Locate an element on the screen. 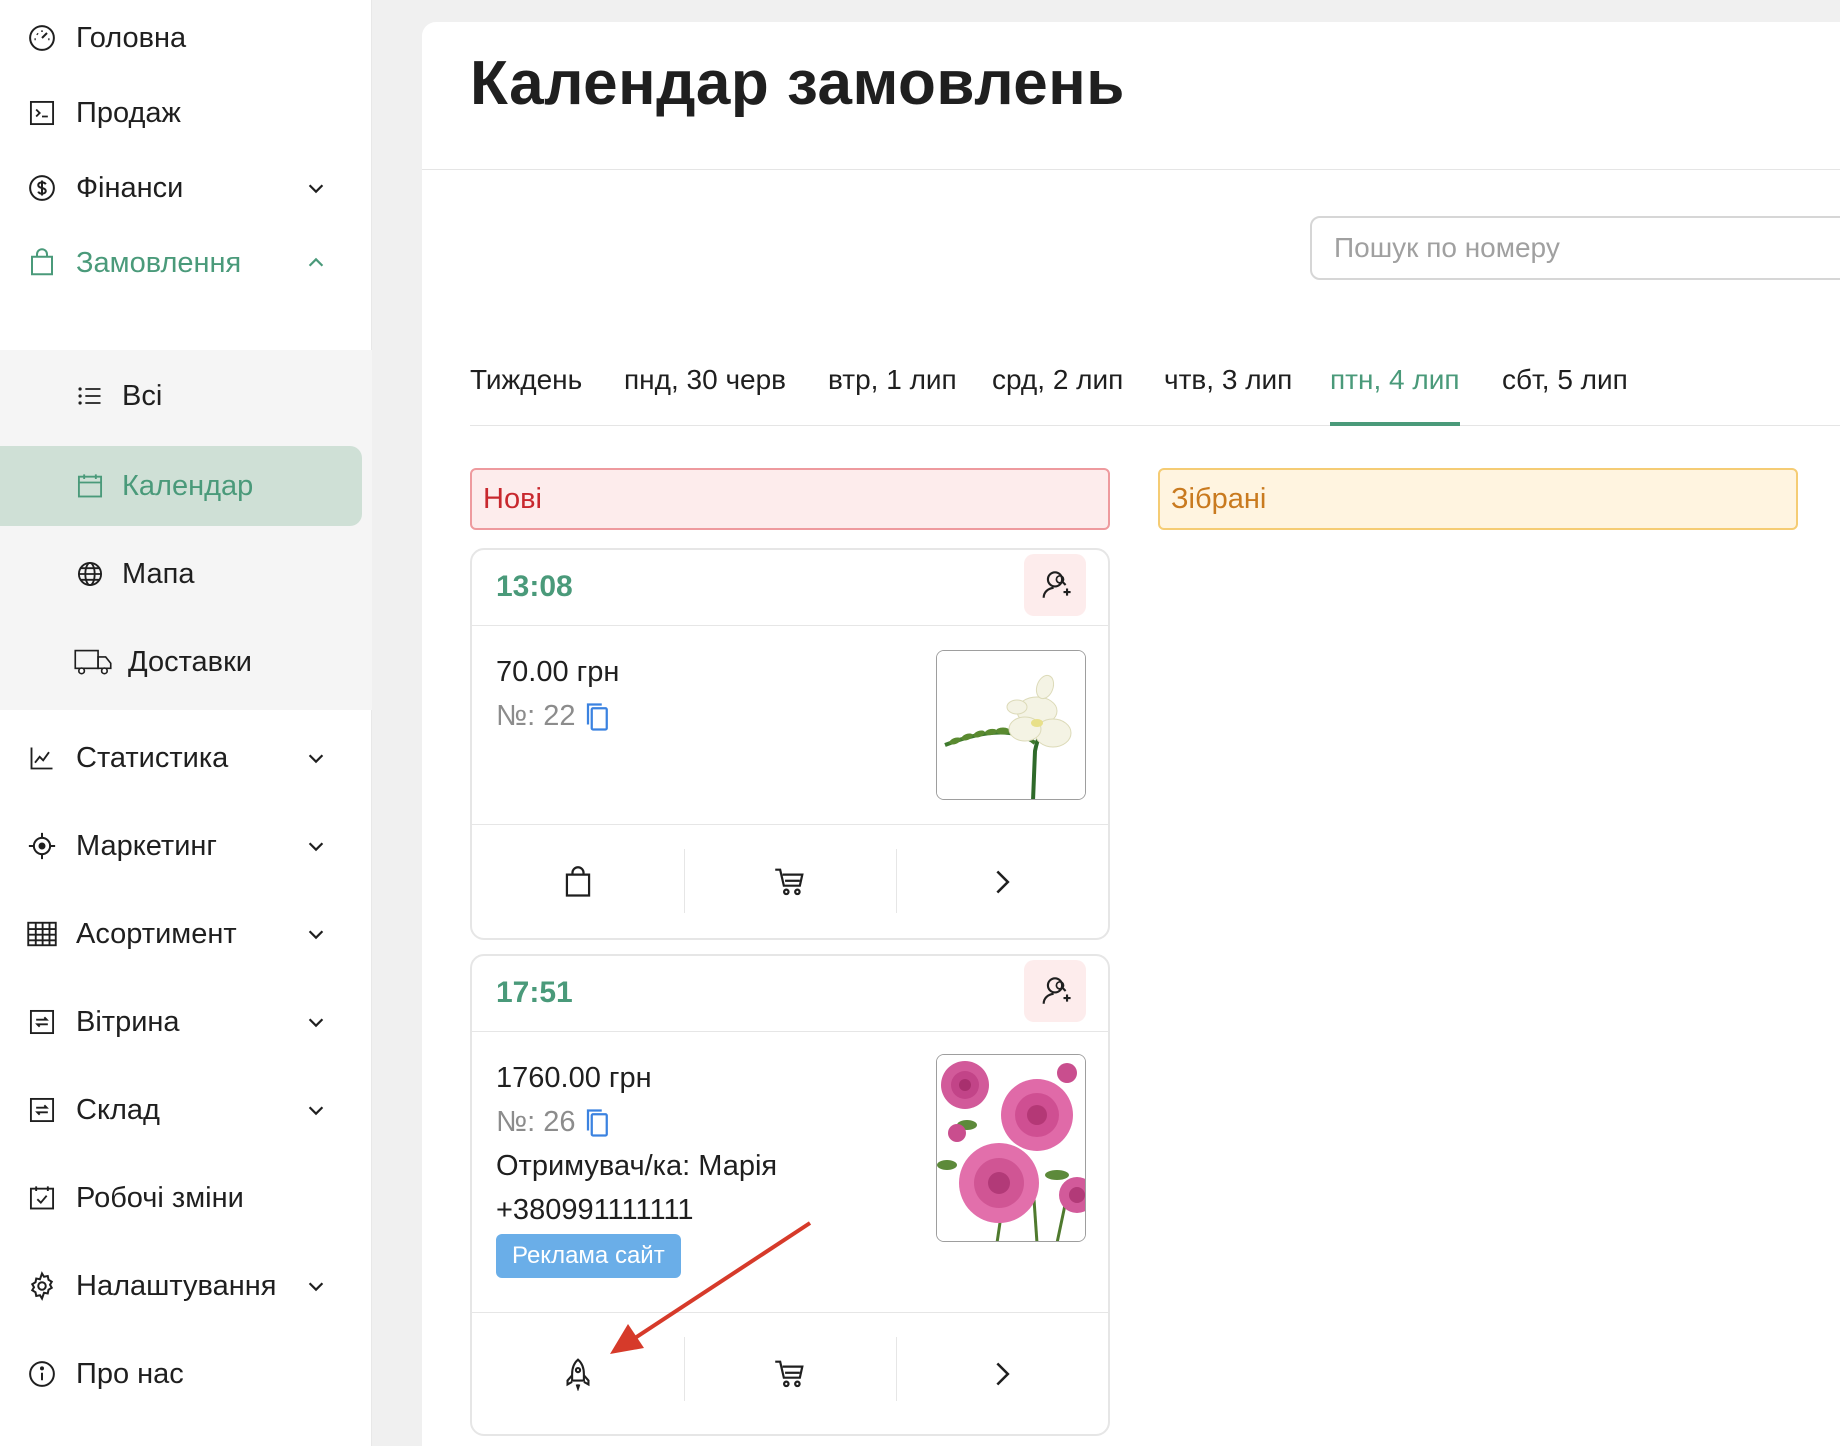 The image size is (1840, 1446). sidebar-subitem-all: Всі is located at coordinates (186, 396).